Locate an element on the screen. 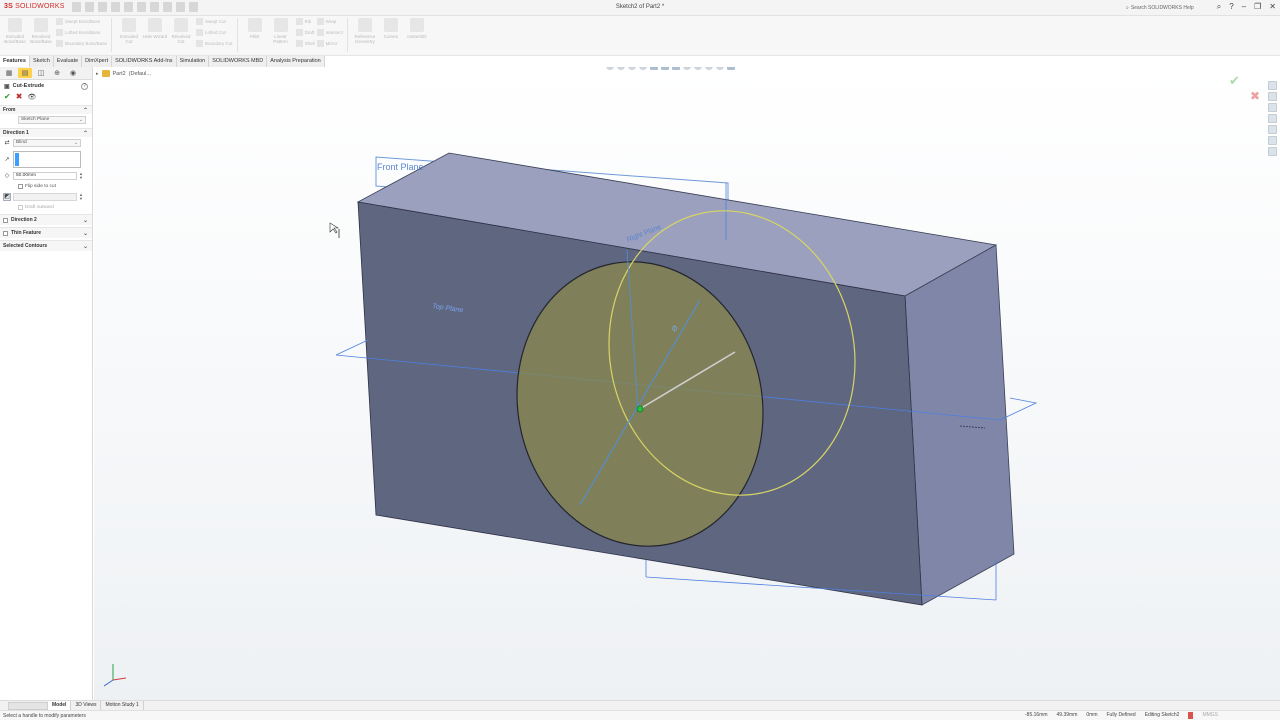 This screenshot has width=1280, height=720. feature-manager-tab: ▦ is located at coordinates (9, 73).